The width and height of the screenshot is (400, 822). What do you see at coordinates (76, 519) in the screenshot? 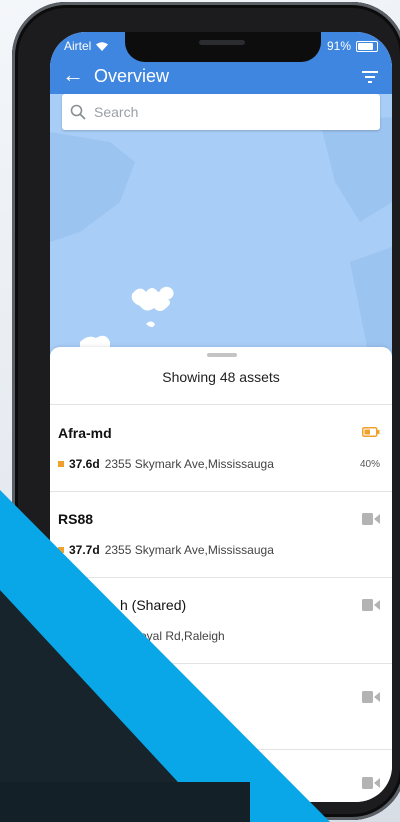
I see `asset-name: RS88` at bounding box center [76, 519].